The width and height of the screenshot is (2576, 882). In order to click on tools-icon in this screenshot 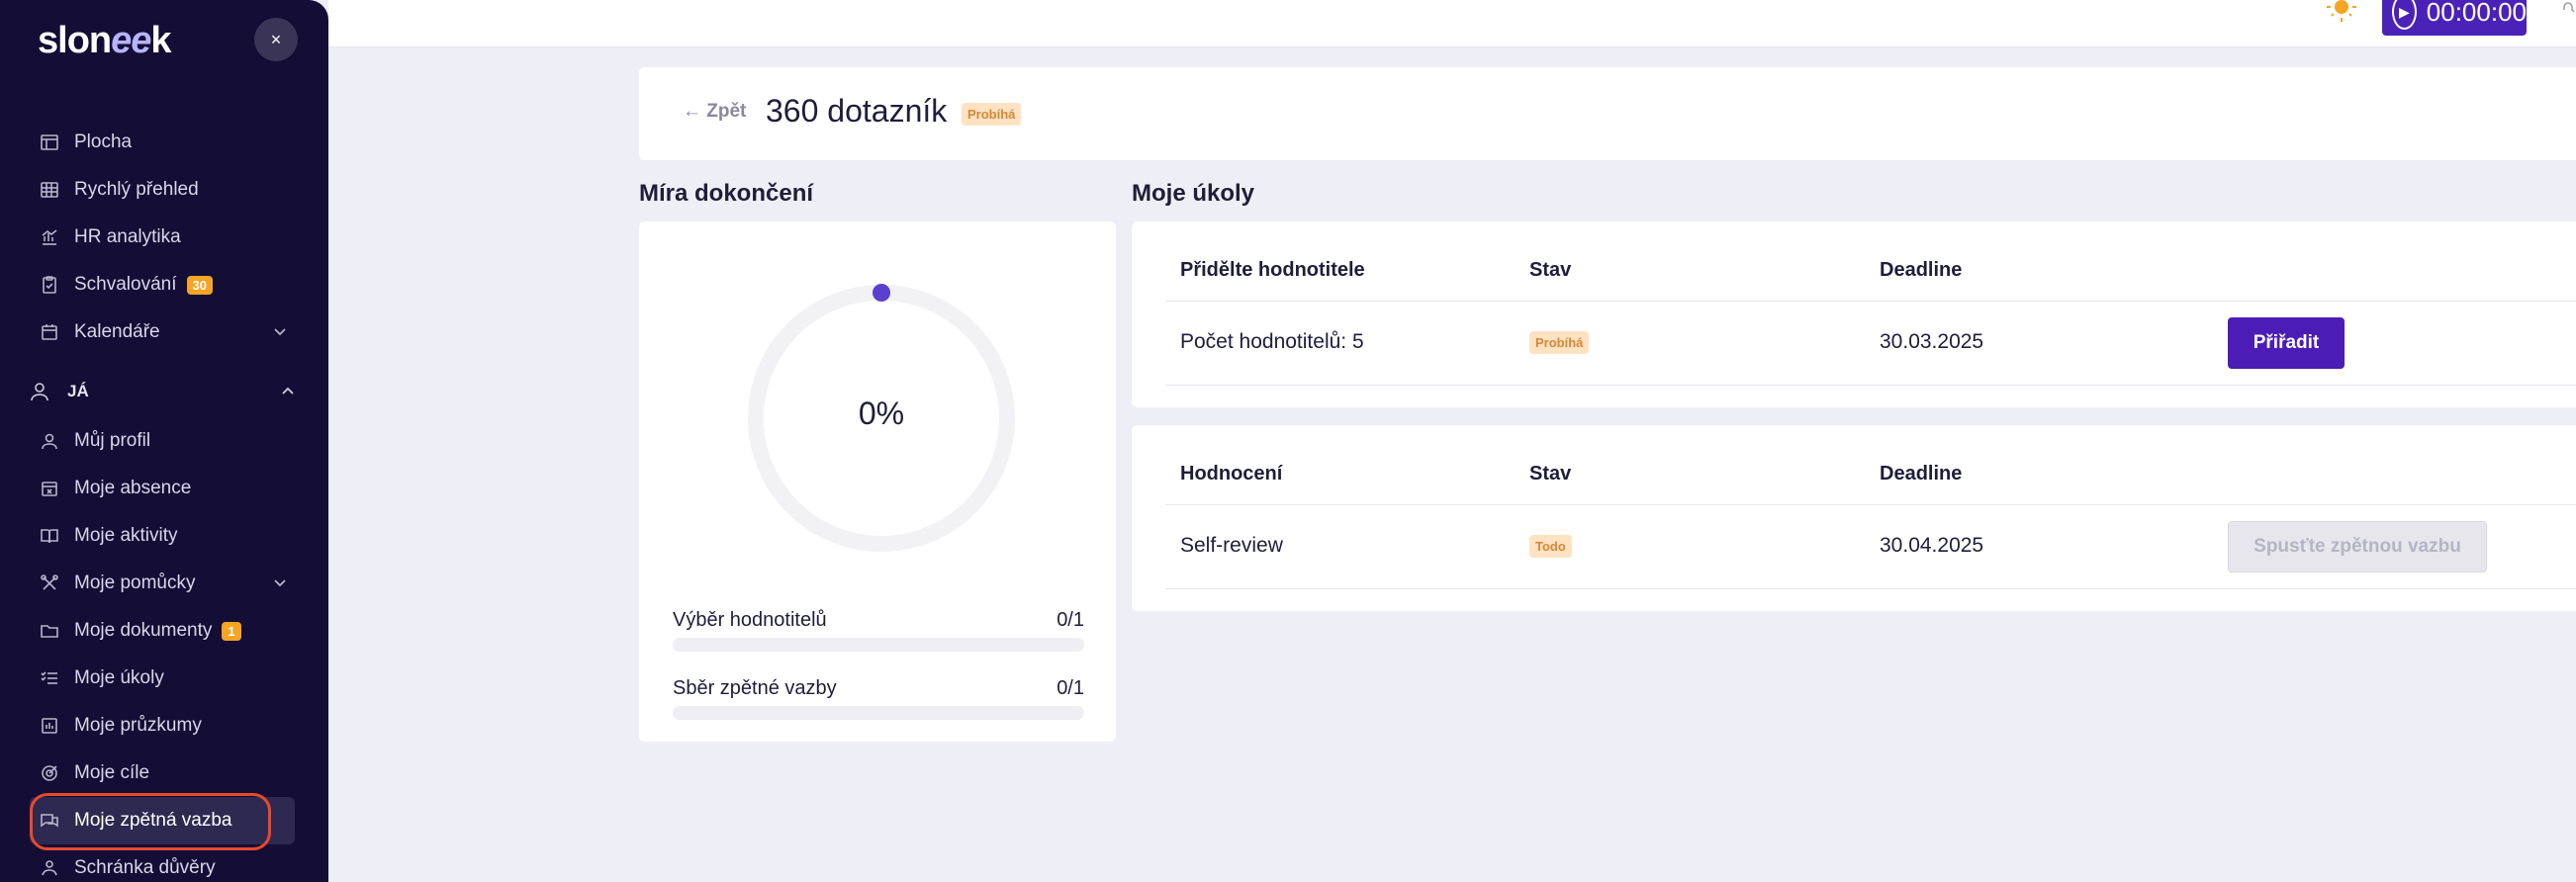, I will do `click(50, 583)`.